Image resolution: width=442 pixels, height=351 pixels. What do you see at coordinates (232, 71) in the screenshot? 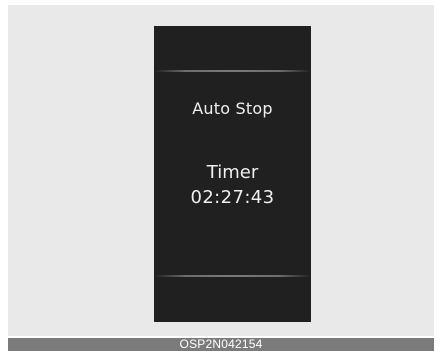
I see `top-divider` at bounding box center [232, 71].